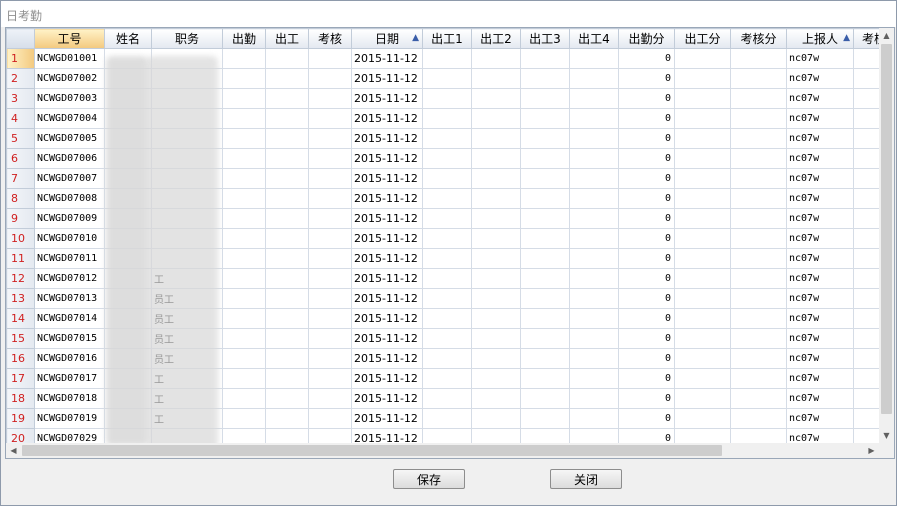 Image resolution: width=897 pixels, height=506 pixels. Describe the element at coordinates (69, 178) in the screenshot. I see `cell-employee-id: NCWGD07007` at that location.